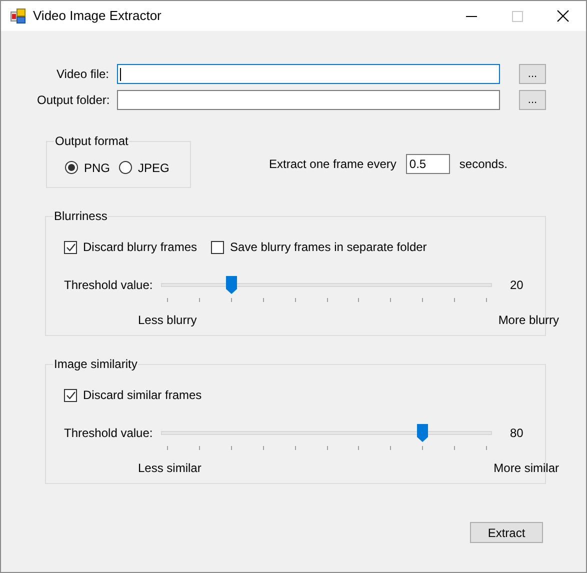 Image resolution: width=587 pixels, height=573 pixels. I want to click on field-label: Video file:, so click(82, 74).